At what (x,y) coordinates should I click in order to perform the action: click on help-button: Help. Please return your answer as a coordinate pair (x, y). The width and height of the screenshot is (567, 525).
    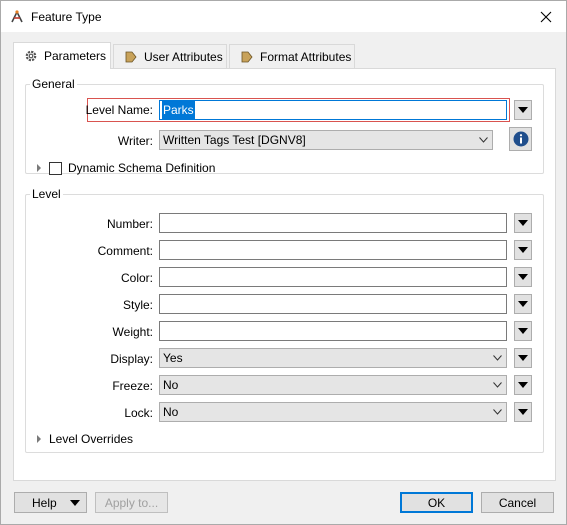
    Looking at the image, I should click on (50, 502).